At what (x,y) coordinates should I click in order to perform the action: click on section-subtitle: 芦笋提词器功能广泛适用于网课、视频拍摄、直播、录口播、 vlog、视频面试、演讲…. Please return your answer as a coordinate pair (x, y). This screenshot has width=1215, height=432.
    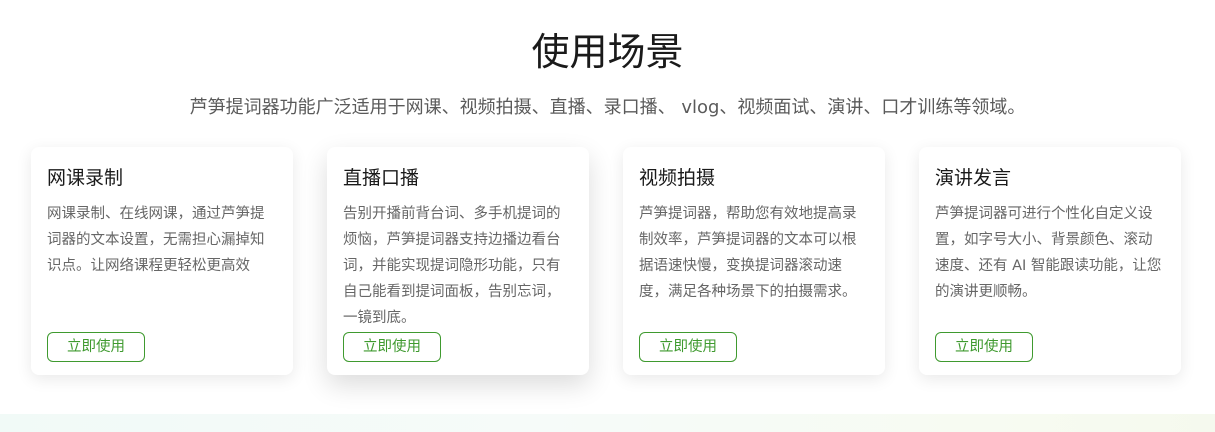
    Looking at the image, I should click on (607, 107).